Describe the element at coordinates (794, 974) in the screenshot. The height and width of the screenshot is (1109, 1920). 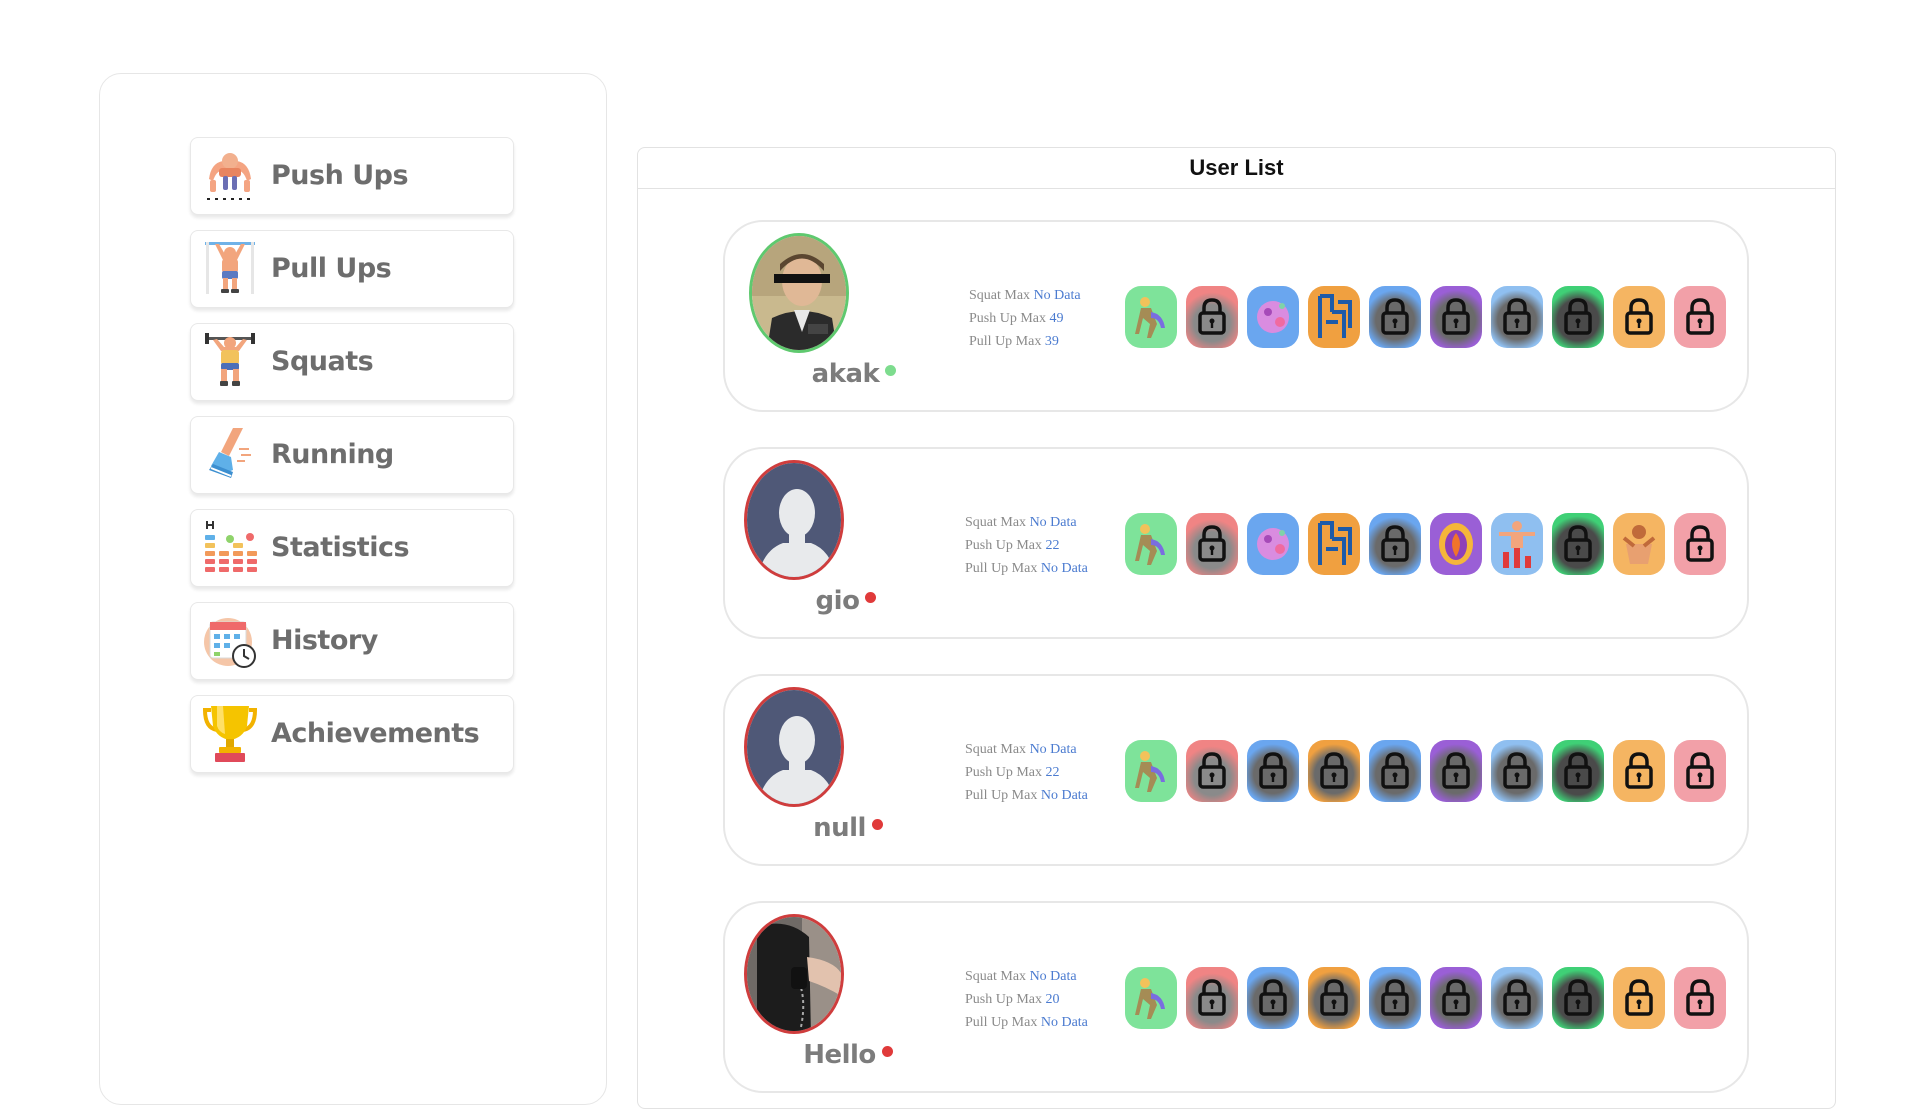
I see `photo-phone-avatar` at that location.